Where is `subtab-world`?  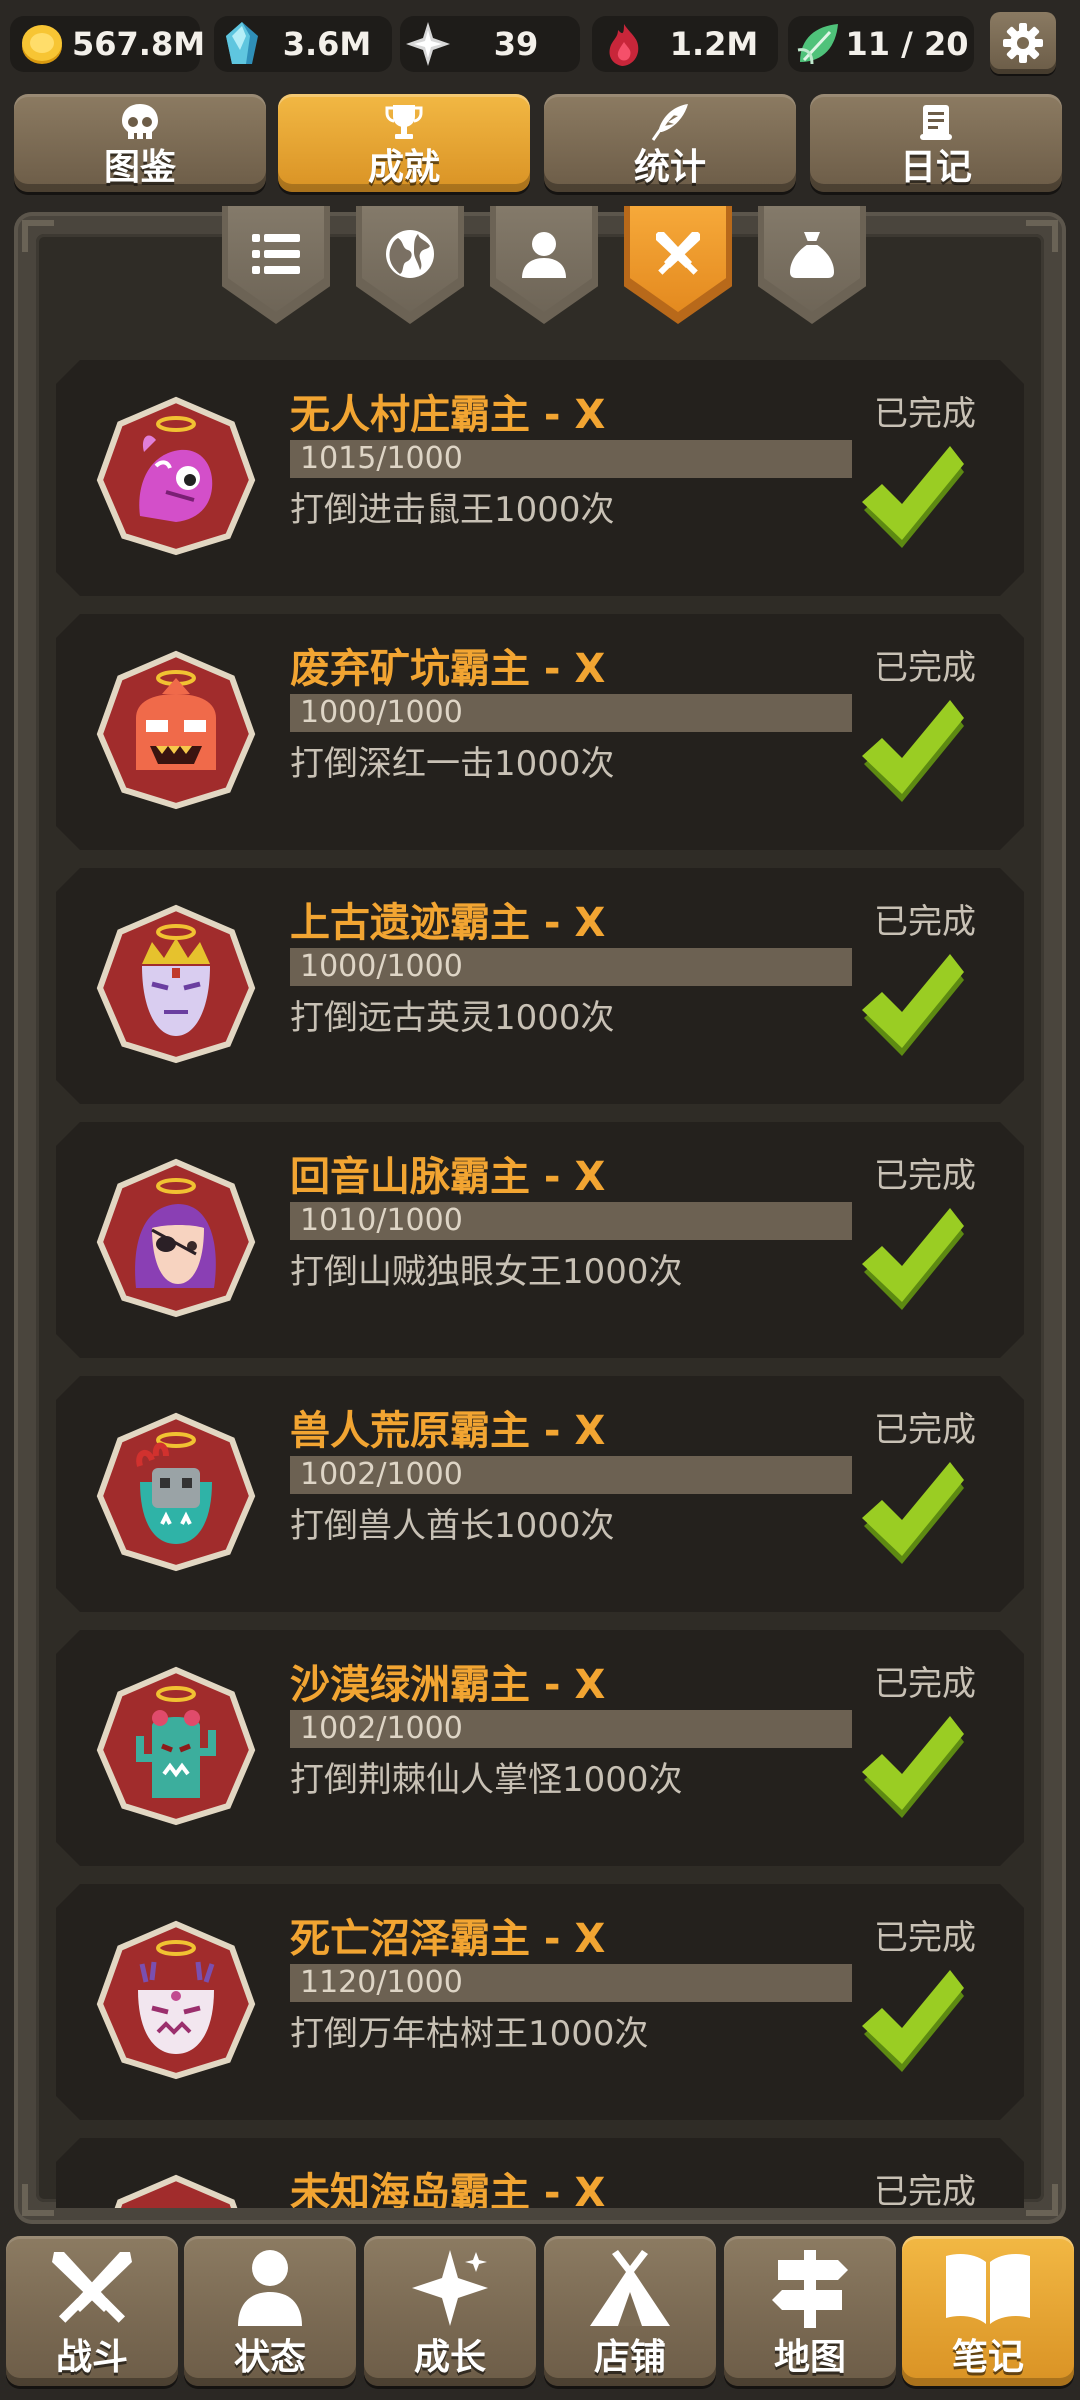 subtab-world is located at coordinates (410, 265).